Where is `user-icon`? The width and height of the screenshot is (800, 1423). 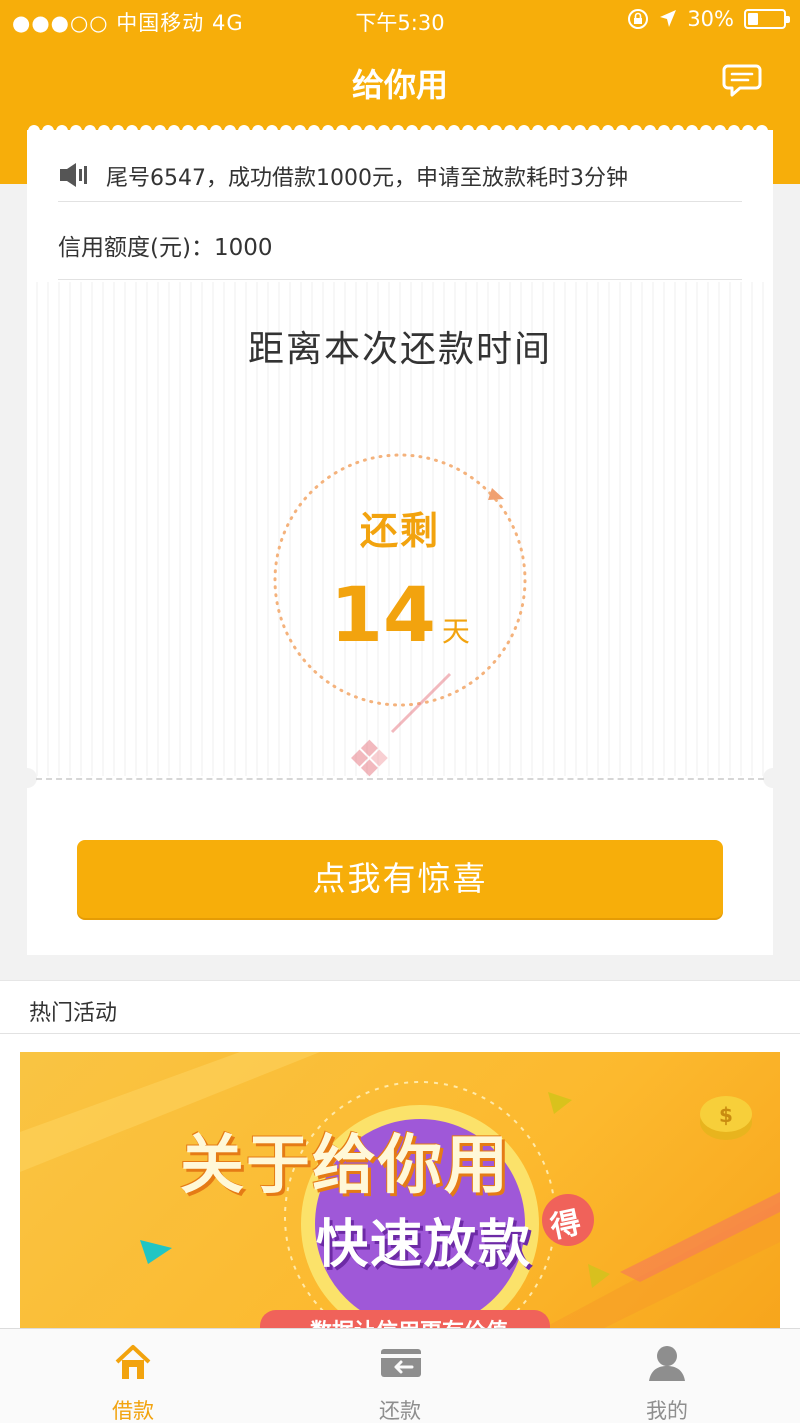
user-icon is located at coordinates (667, 1363).